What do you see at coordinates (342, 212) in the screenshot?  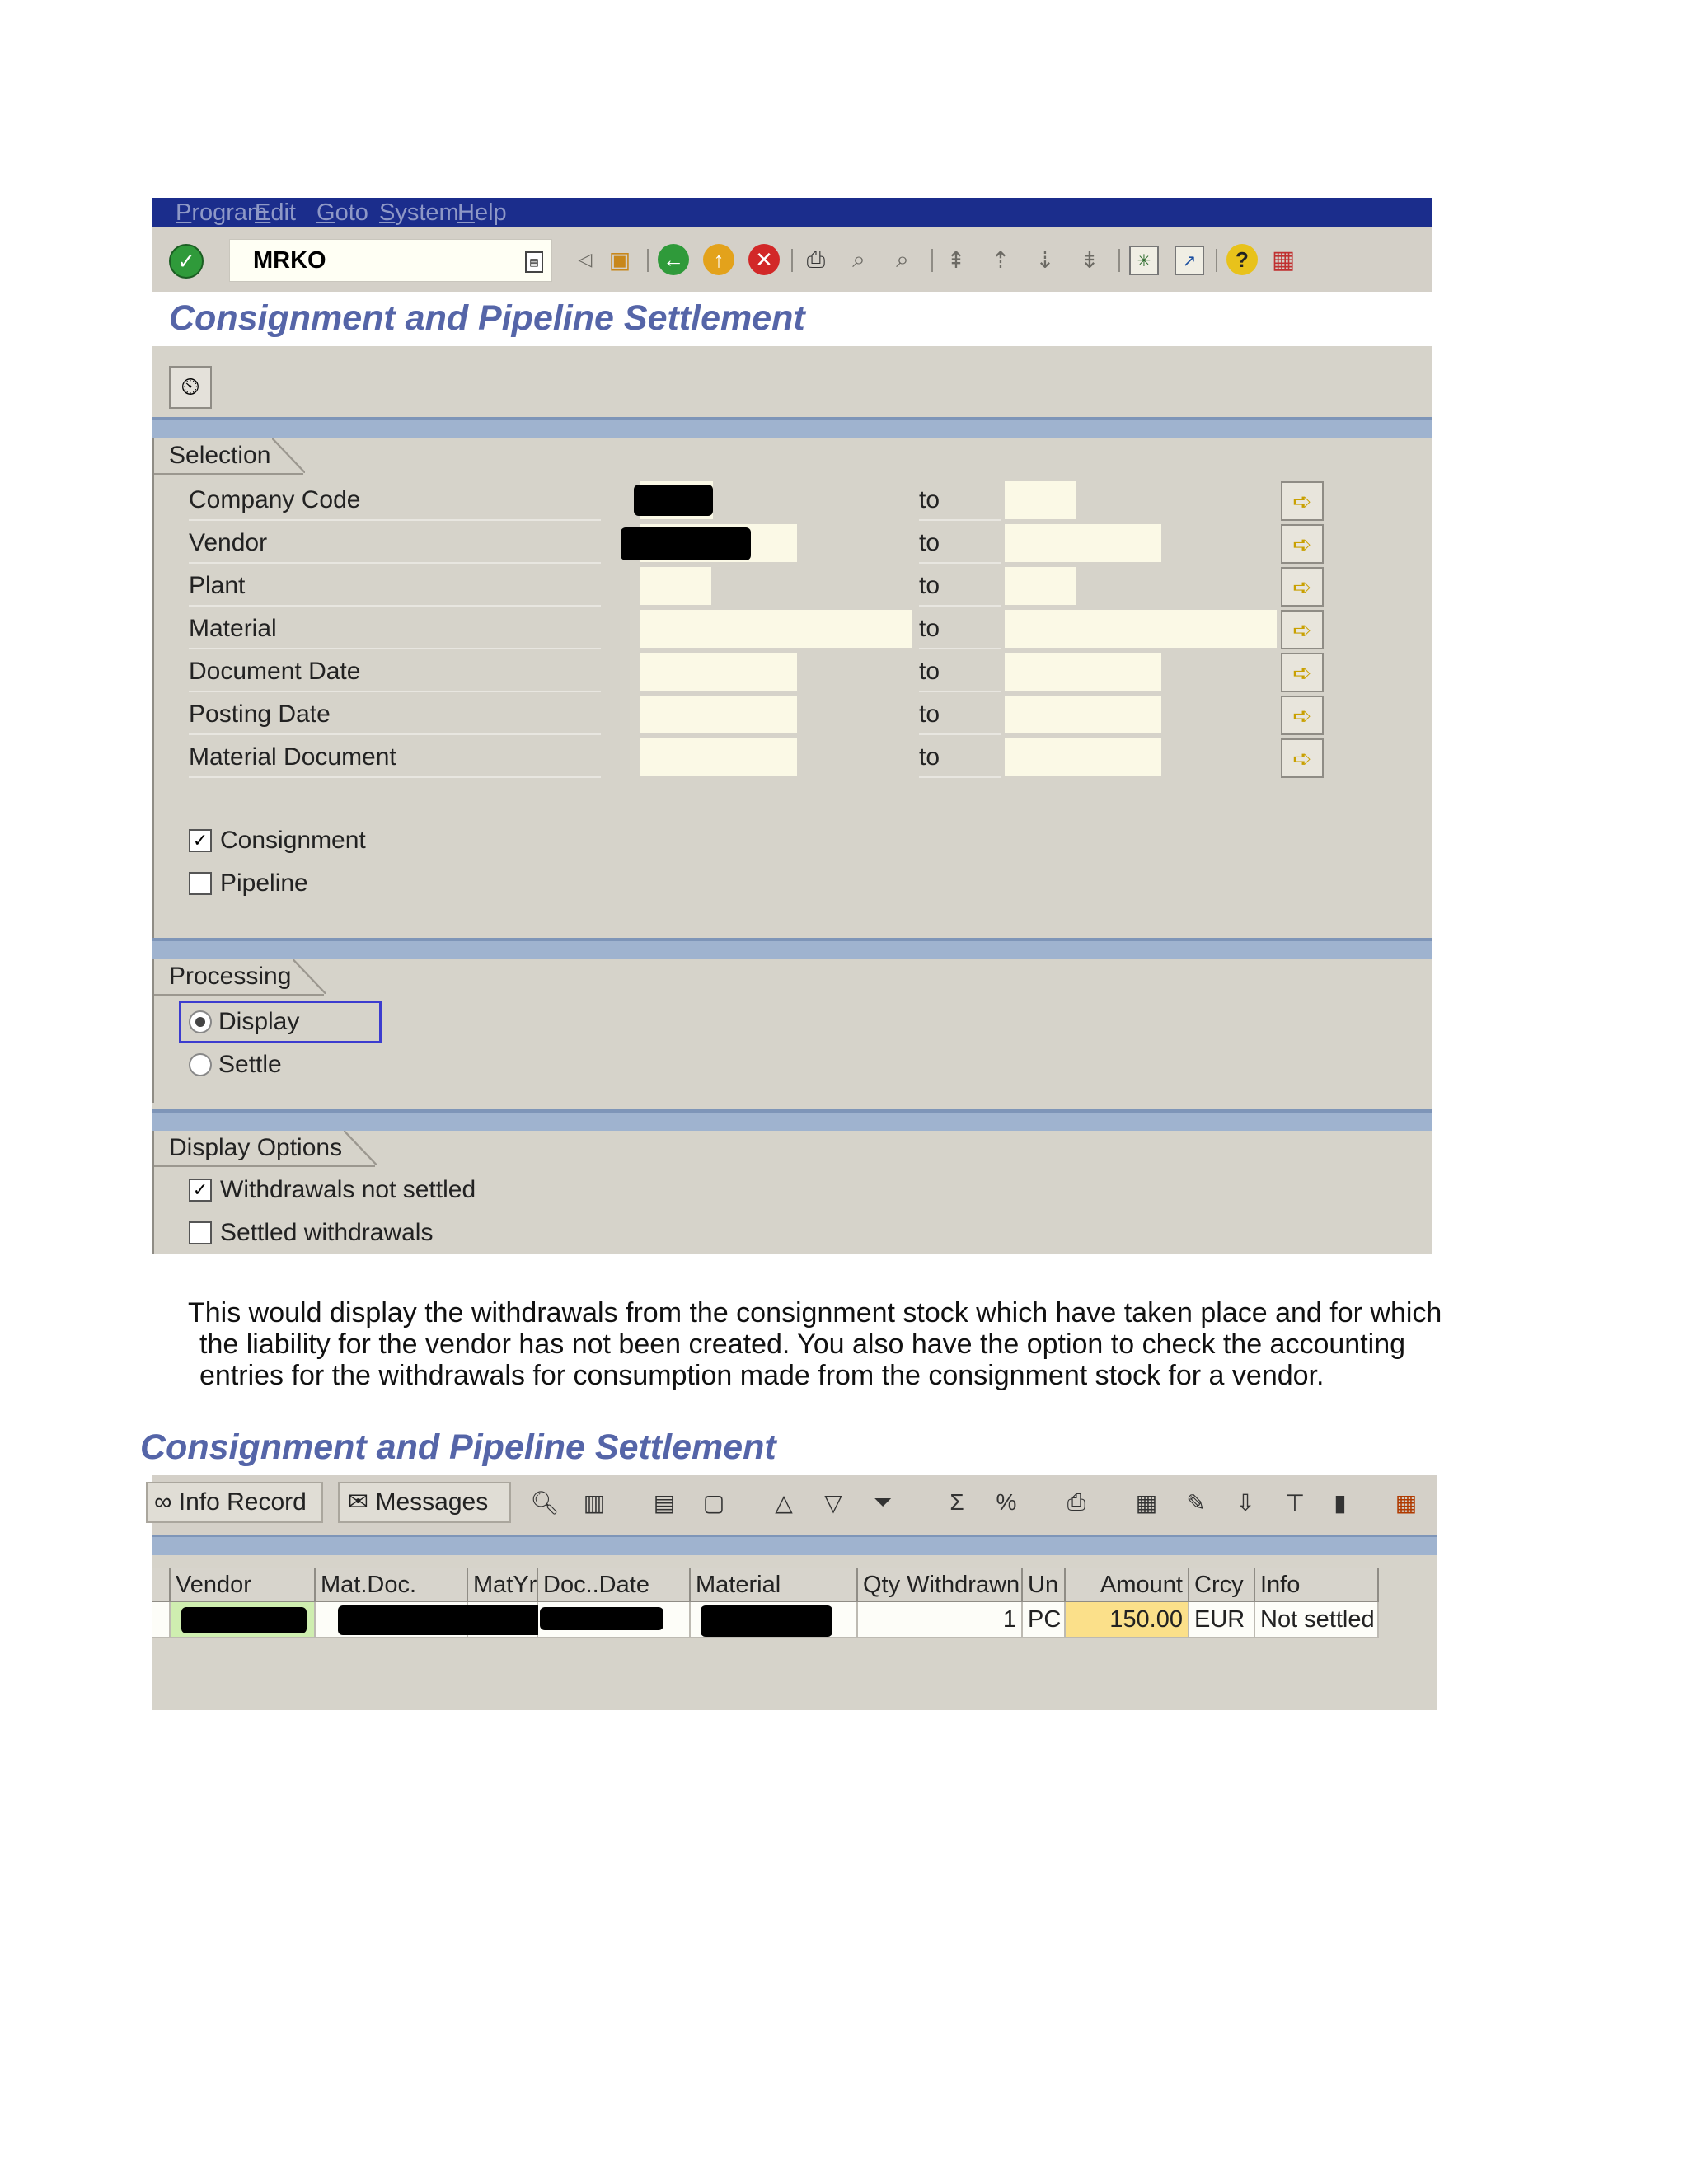 I see `menu-goto: Goto` at bounding box center [342, 212].